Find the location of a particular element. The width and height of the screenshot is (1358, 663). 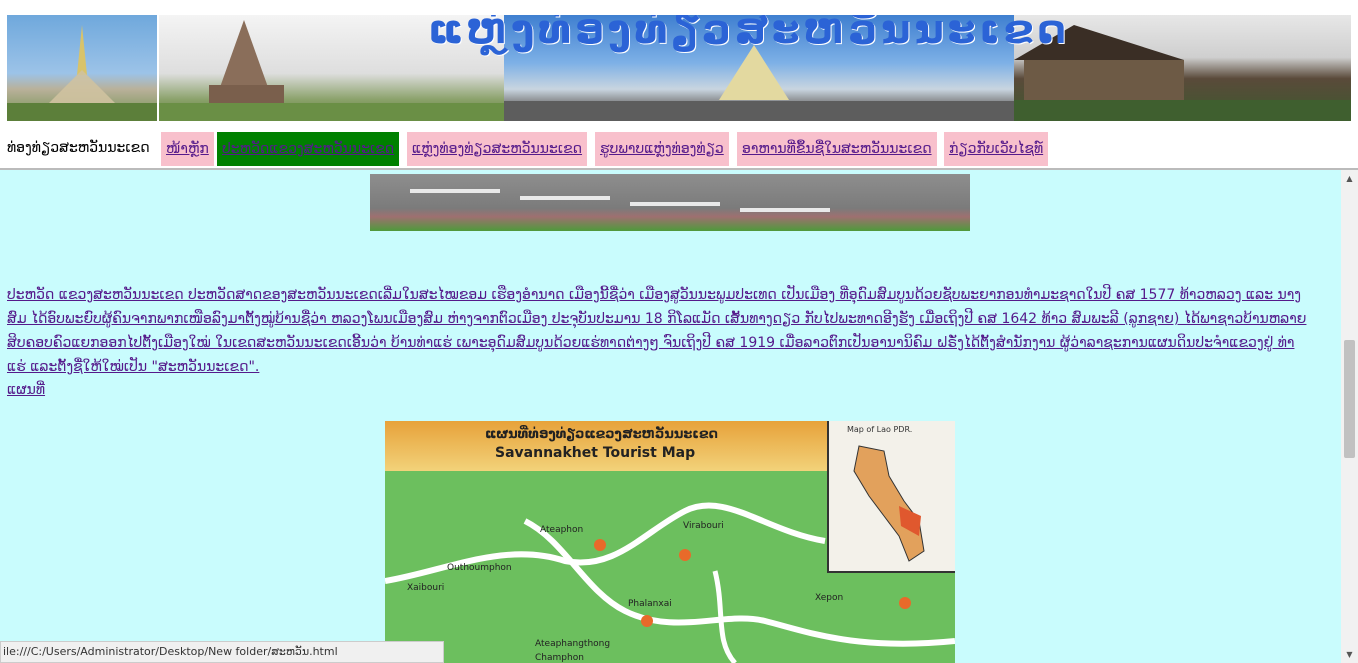

map-roads is located at coordinates (670, 582).